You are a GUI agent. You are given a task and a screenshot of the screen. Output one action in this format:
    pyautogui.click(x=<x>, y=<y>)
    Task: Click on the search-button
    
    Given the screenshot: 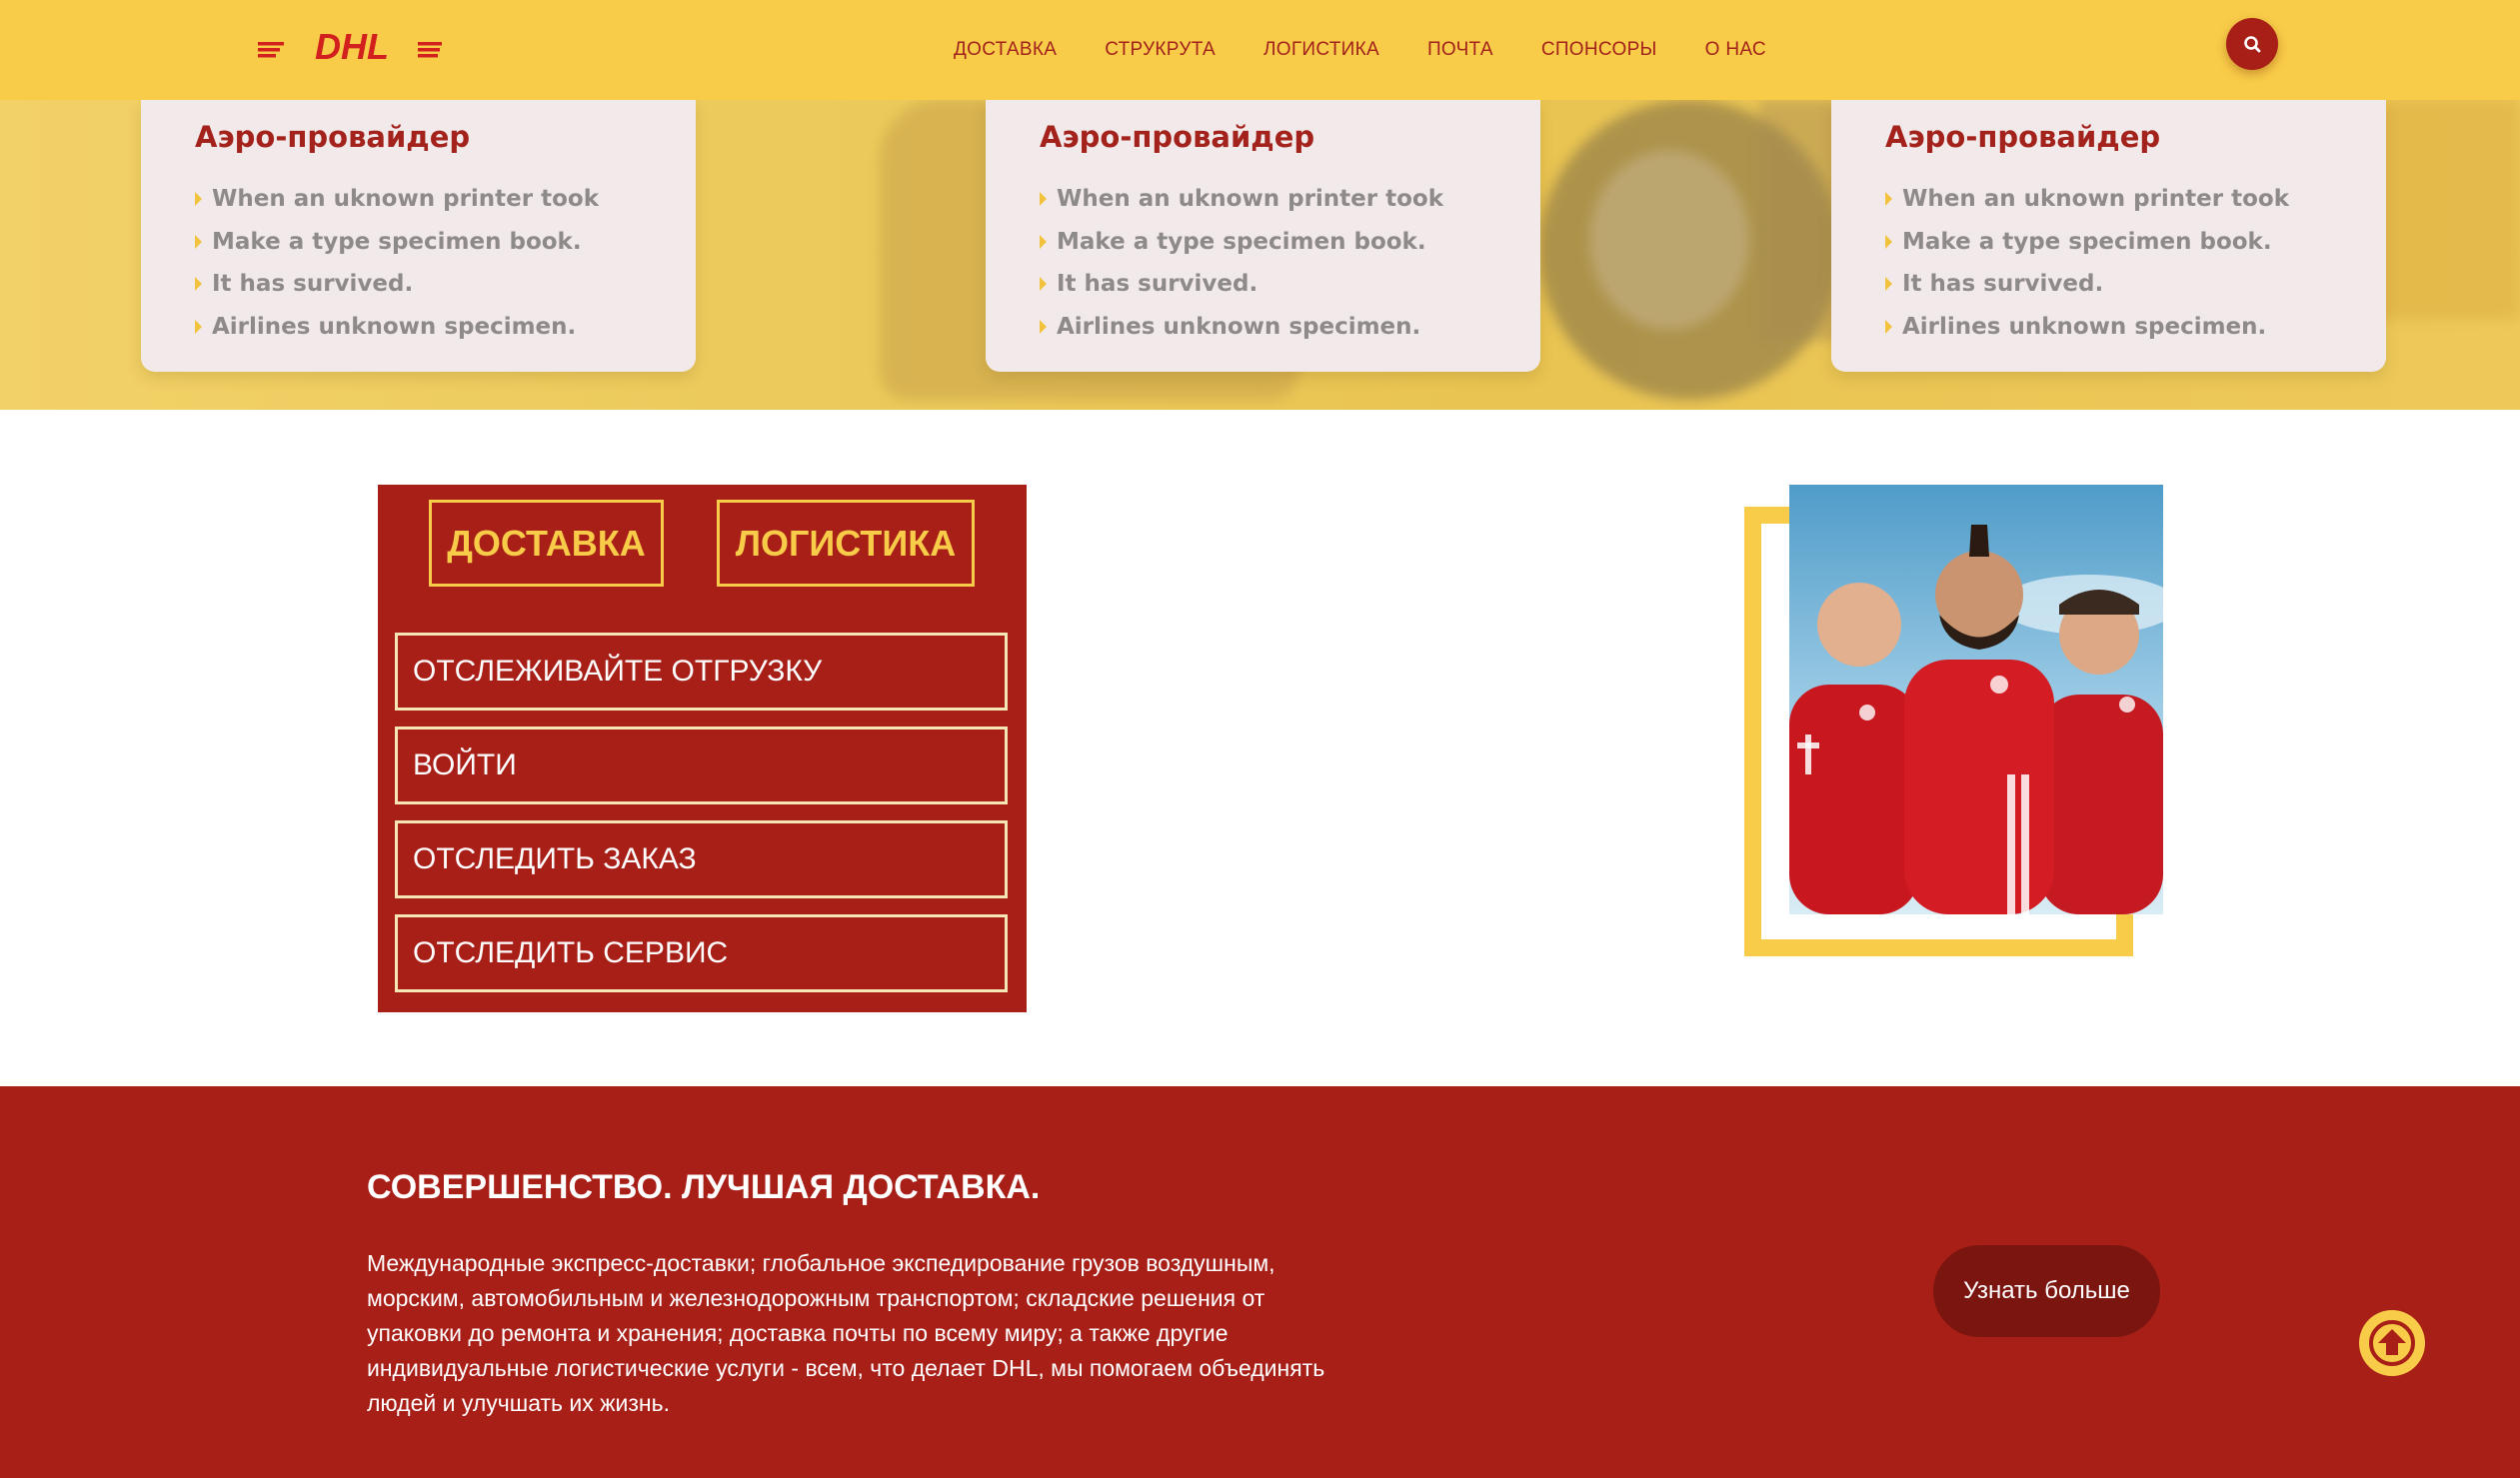 What is the action you would take?
    pyautogui.click(x=2252, y=44)
    